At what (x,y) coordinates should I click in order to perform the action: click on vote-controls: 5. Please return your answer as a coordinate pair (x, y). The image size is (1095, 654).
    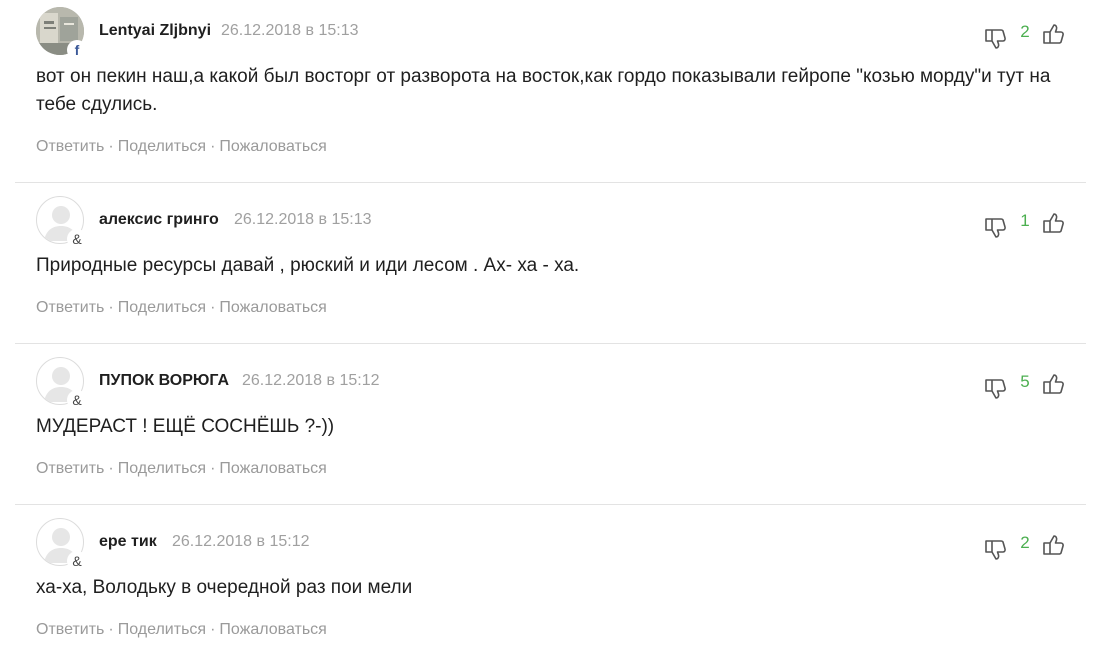
    Looking at the image, I should click on (1026, 387).